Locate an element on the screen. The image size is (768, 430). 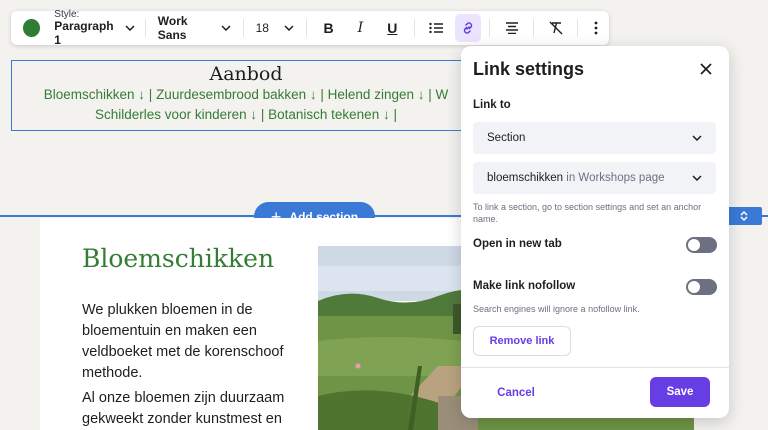
link-to-label: Link to is located at coordinates (492, 105).